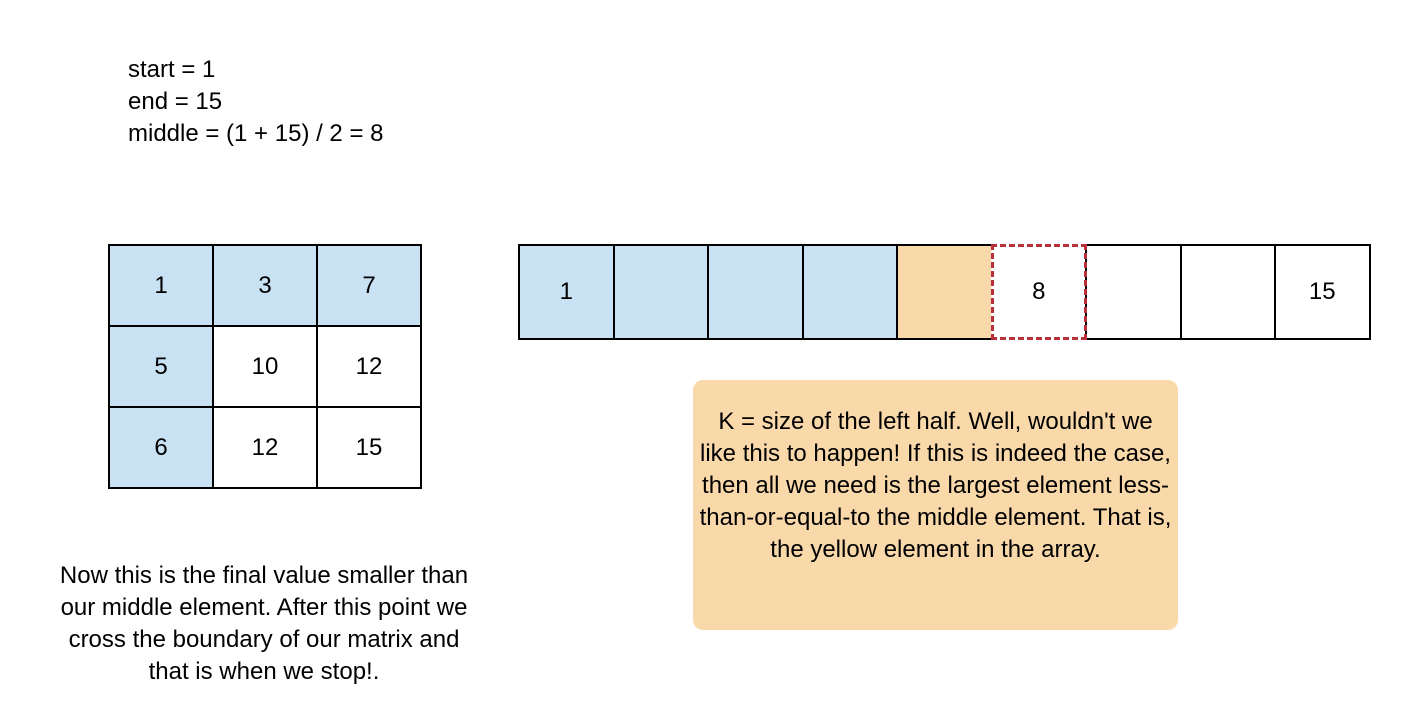 Image resolution: width=1414 pixels, height=720 pixels. I want to click on flattened-array: 1 8 15, so click(944, 292).